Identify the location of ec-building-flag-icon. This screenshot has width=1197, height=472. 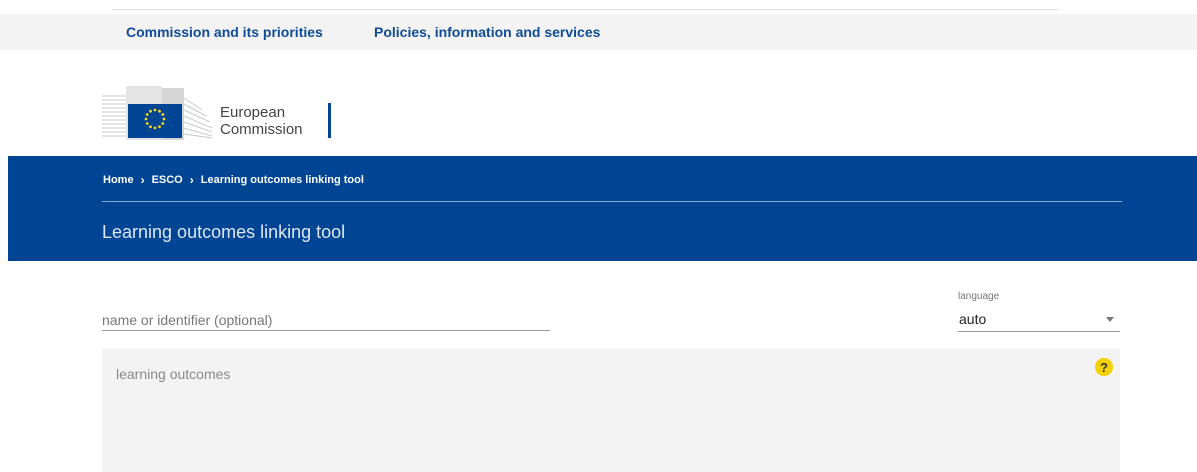
(157, 113).